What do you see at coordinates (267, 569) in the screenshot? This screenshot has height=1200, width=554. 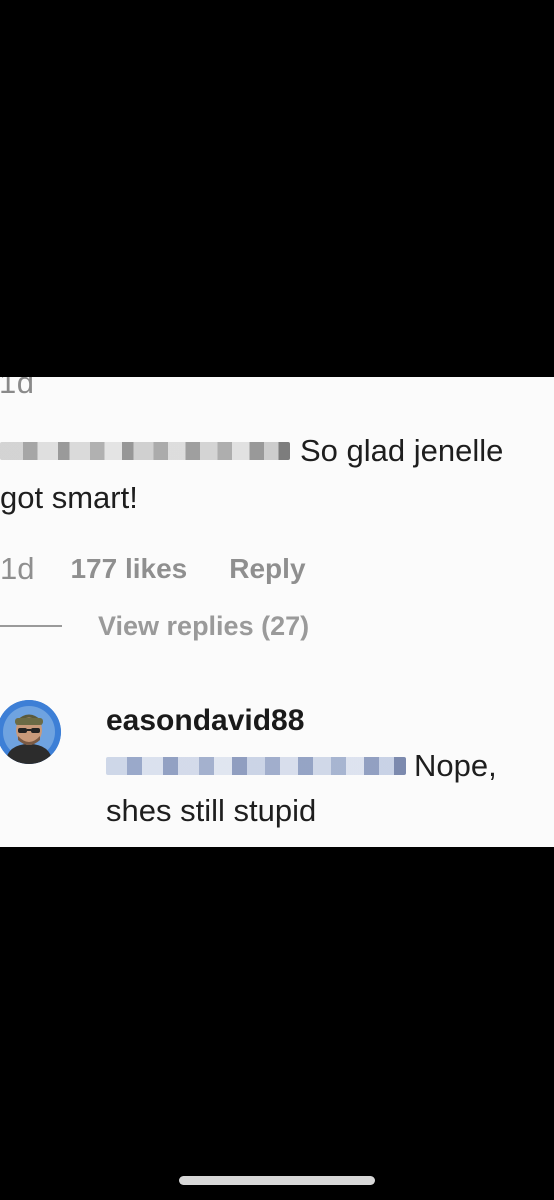 I see `reply-button: Reply` at bounding box center [267, 569].